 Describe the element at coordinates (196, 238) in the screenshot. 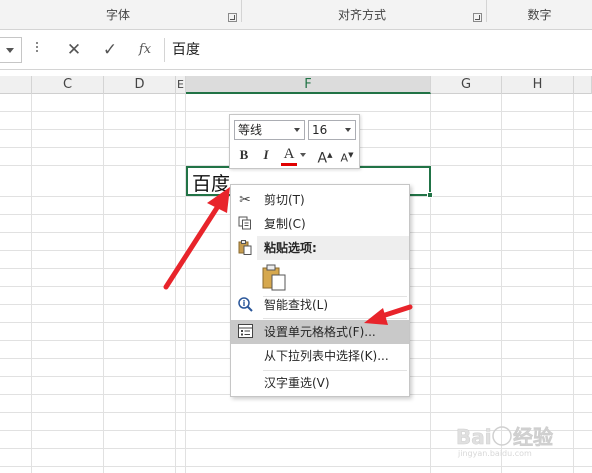

I see `arrow-to-cell-icon` at that location.